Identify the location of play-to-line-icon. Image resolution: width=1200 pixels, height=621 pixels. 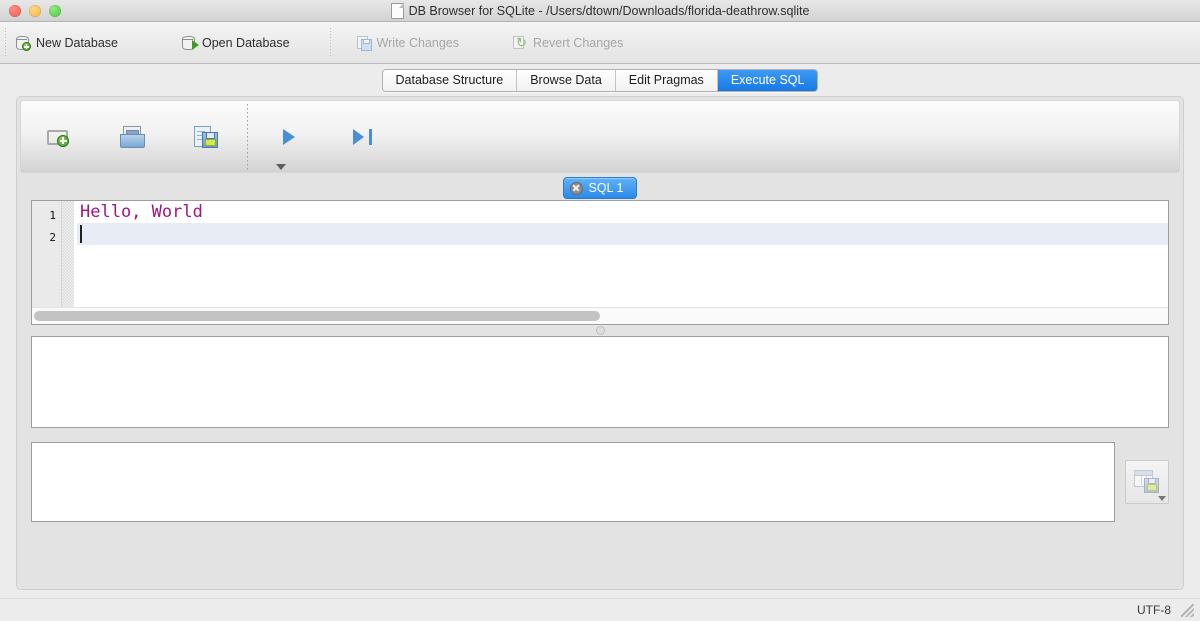
(363, 137).